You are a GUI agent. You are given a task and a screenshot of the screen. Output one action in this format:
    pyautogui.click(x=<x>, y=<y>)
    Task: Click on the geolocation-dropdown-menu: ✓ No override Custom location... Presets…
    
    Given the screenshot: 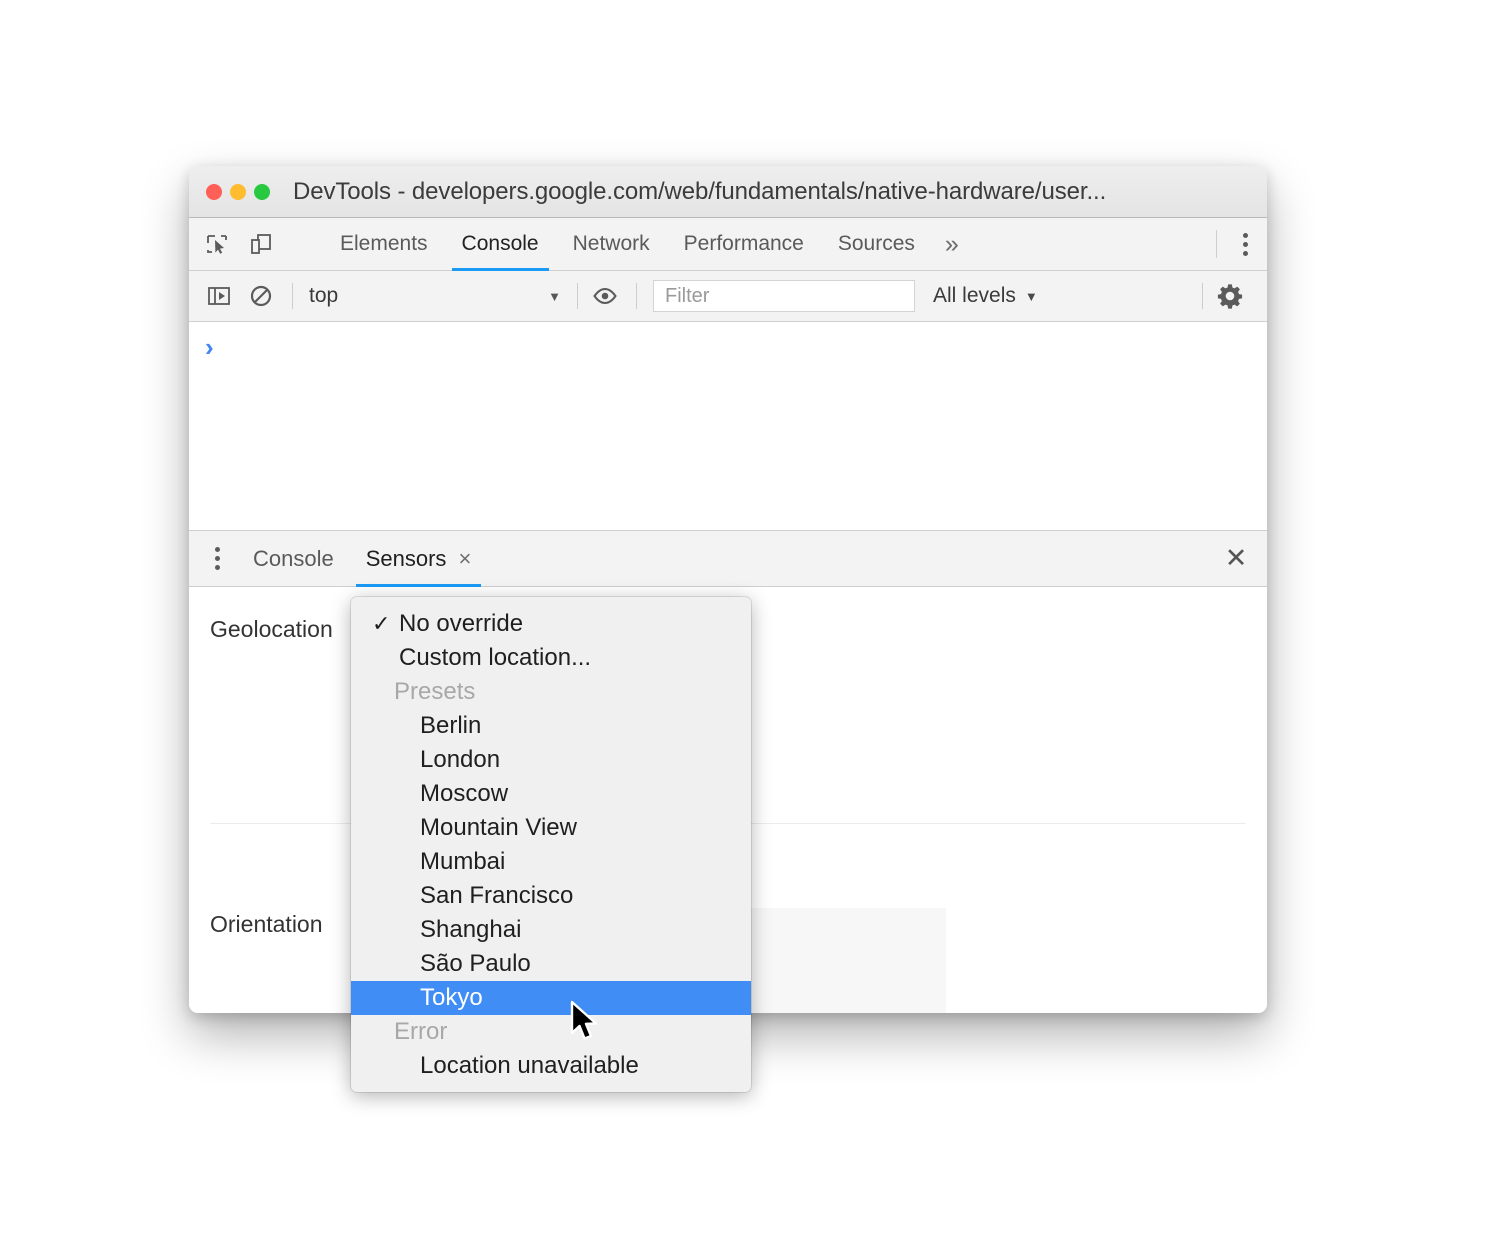 What is the action you would take?
    pyautogui.click(x=551, y=844)
    